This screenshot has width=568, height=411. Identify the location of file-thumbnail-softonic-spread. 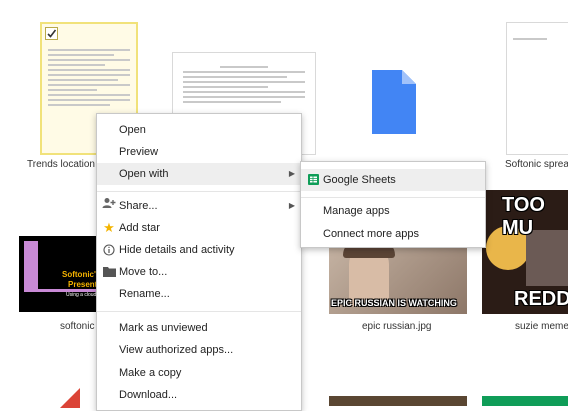
(537, 88).